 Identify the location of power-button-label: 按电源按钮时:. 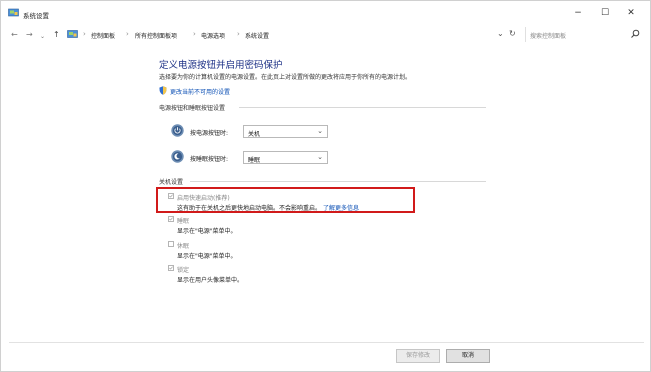
(209, 133).